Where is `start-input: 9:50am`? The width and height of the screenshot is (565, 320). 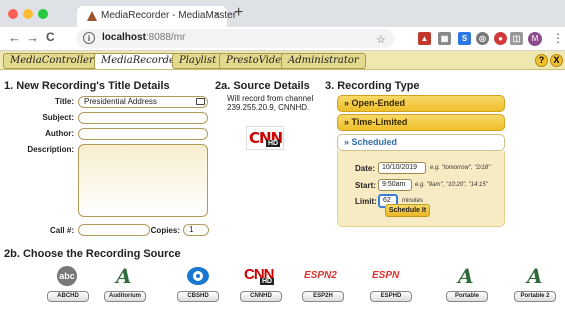 start-input: 9:50am is located at coordinates (395, 185).